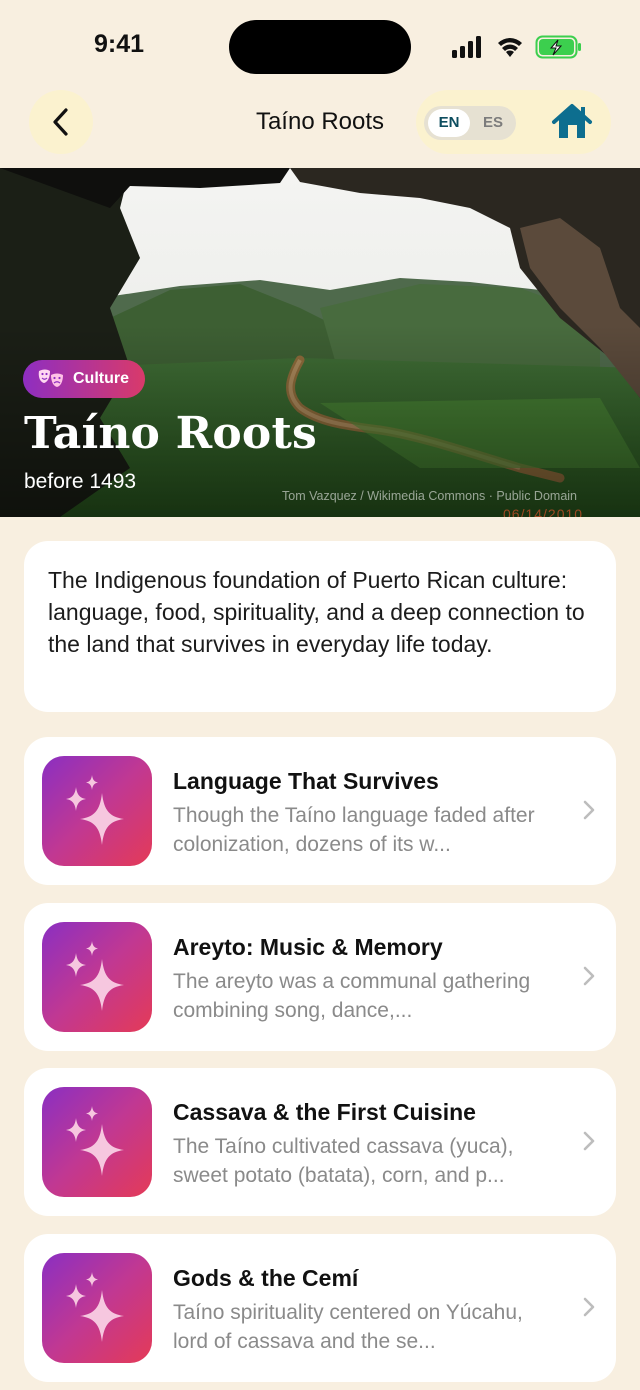 This screenshot has height=1390, width=640. Describe the element at coordinates (466, 47) in the screenshot. I see `signal-icon` at that location.